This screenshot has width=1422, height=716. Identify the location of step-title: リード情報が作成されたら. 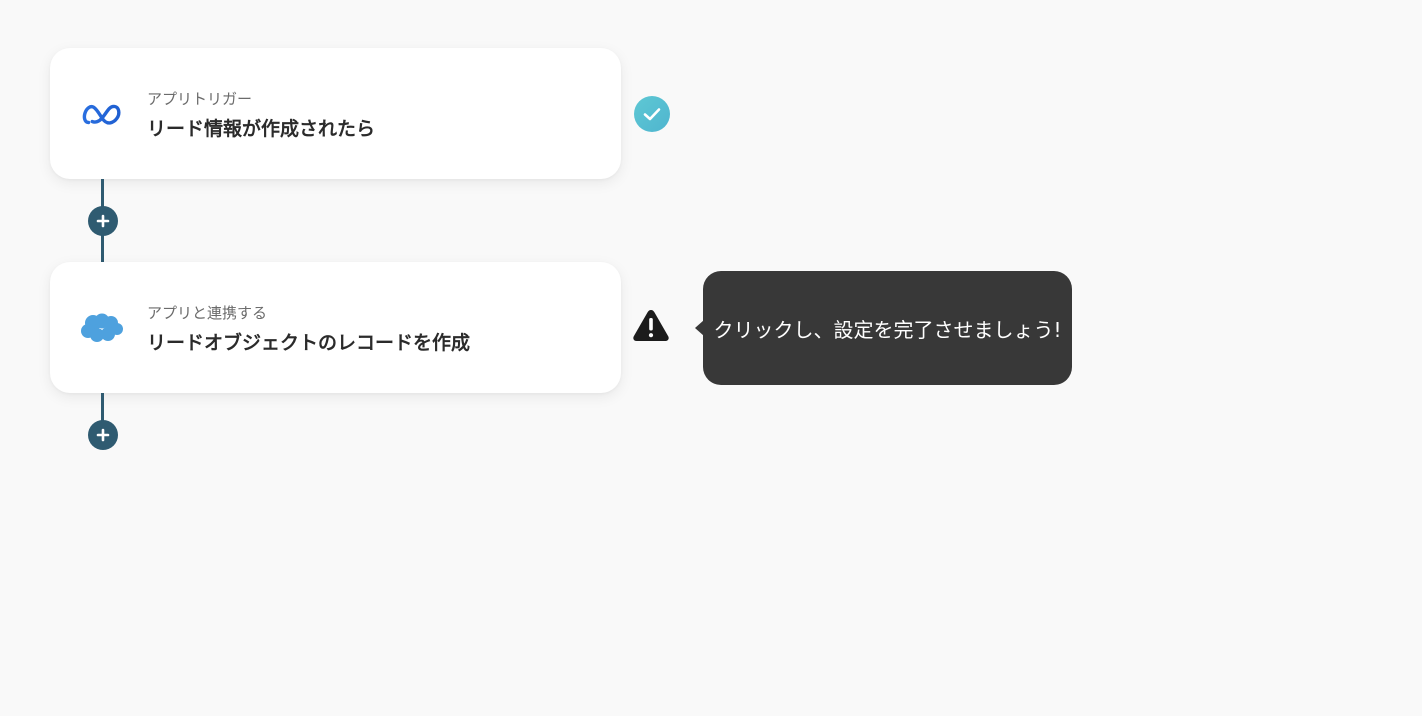
(261, 129).